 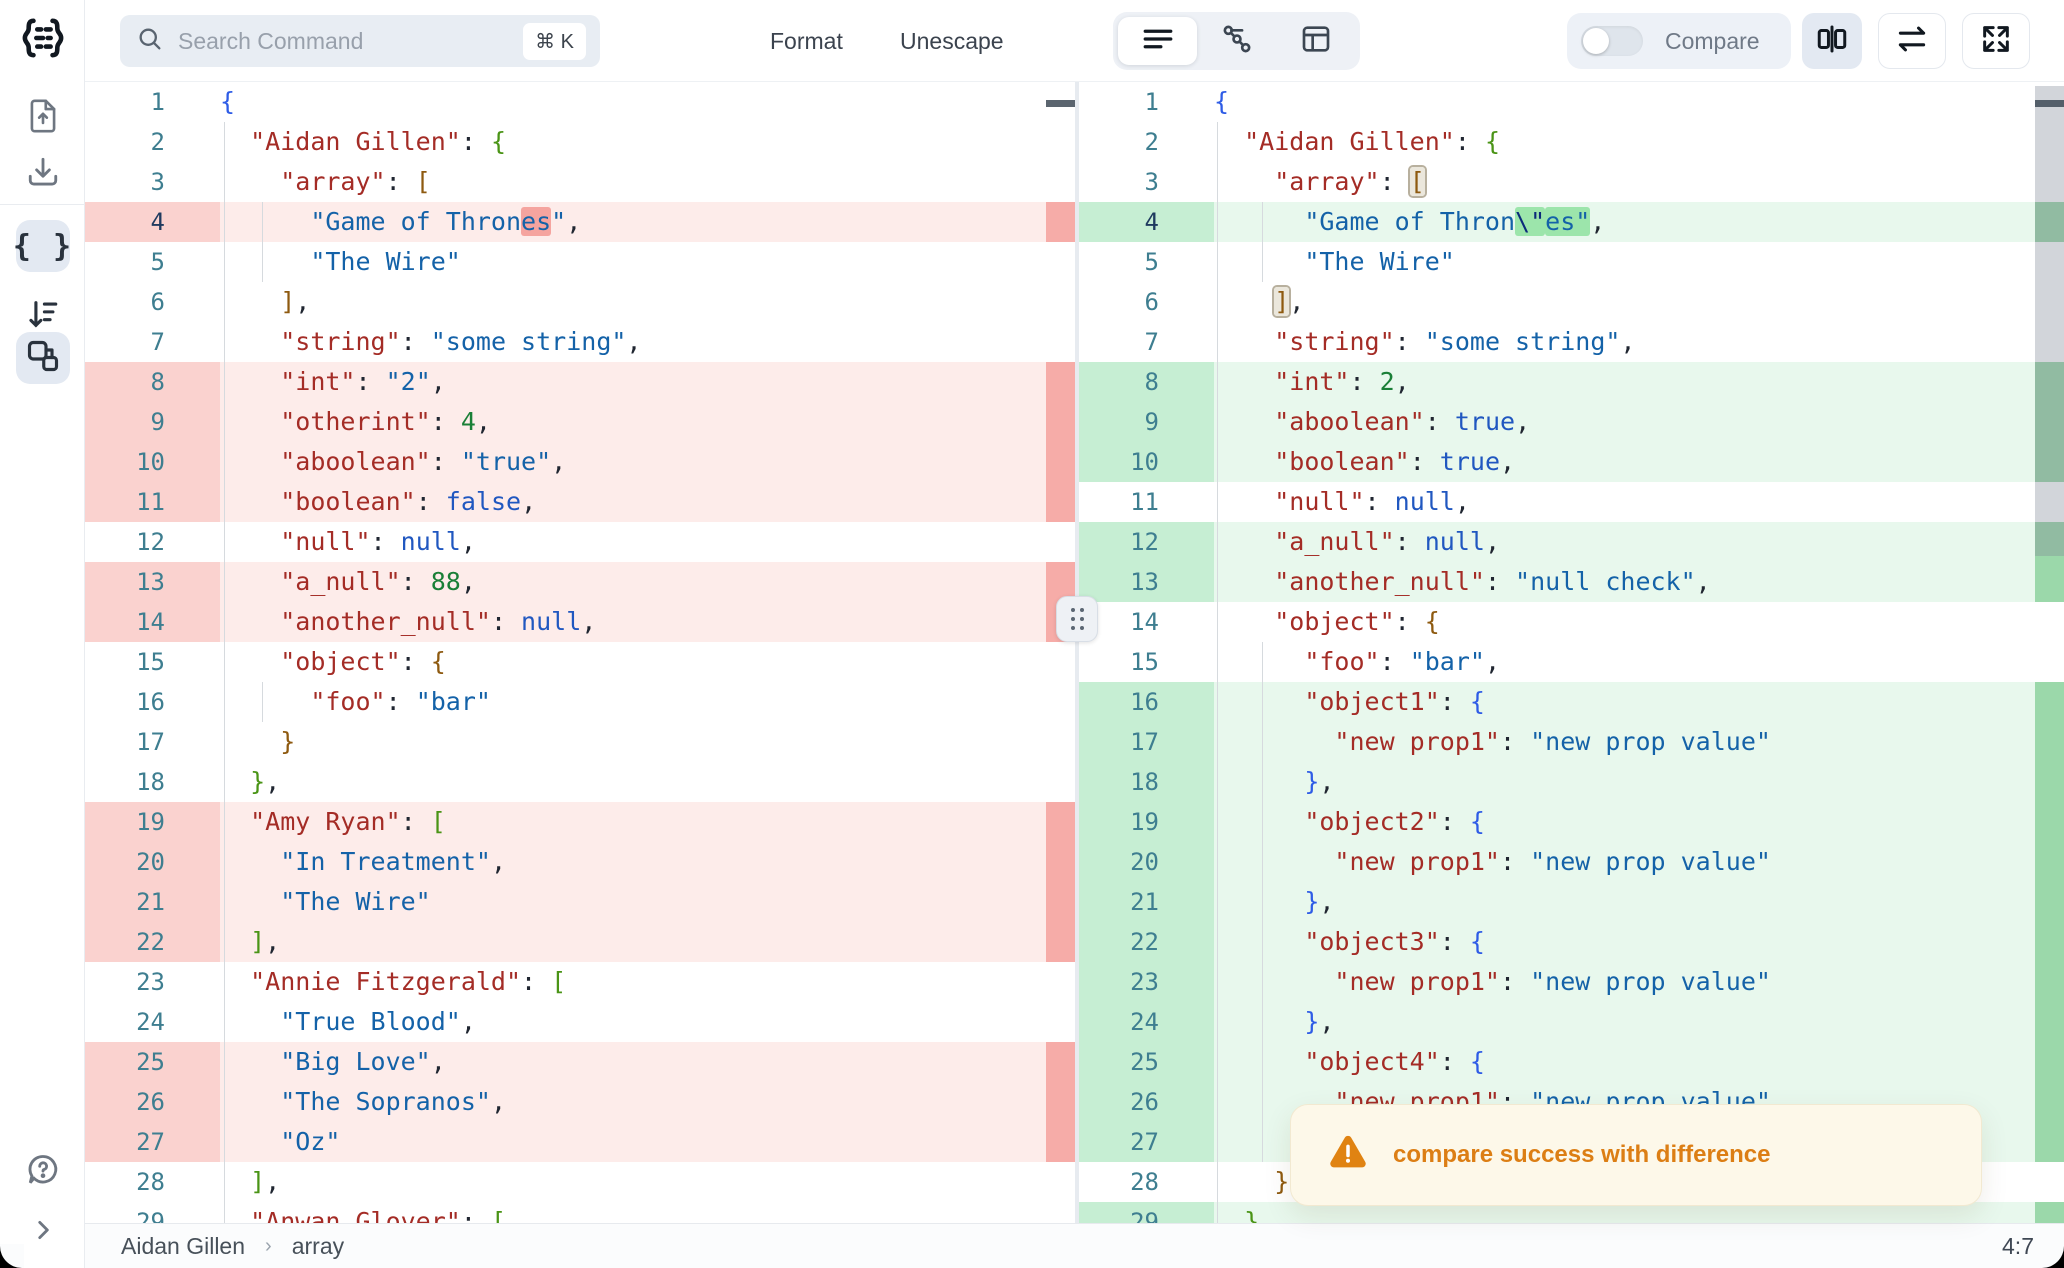 I want to click on fullscreen-button, so click(x=1996, y=41).